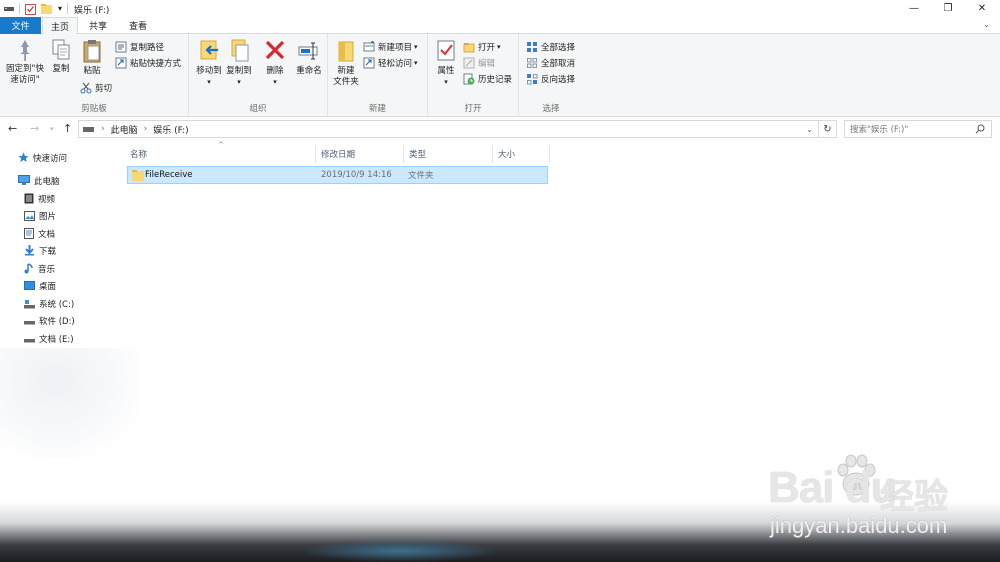 This screenshot has height=562, width=1000. Describe the element at coordinates (275, 50) in the screenshot. I see `delete-icon` at that location.